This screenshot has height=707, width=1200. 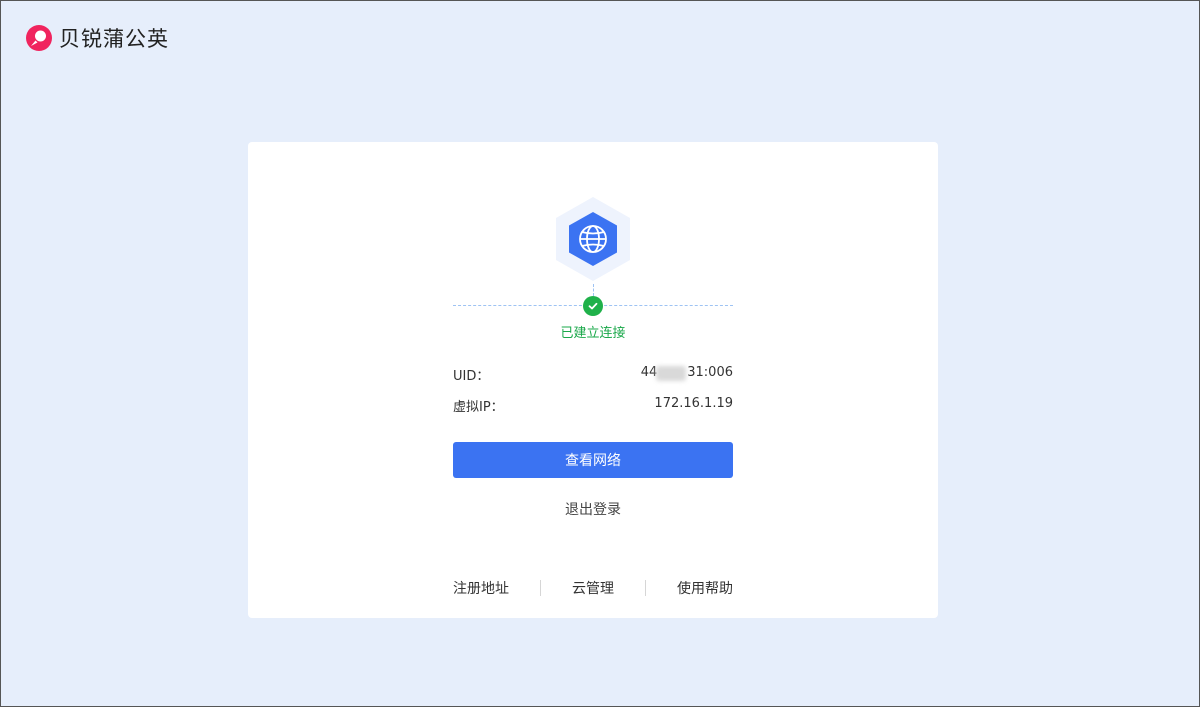 I want to click on connection-link-vertical, so click(x=593, y=290).